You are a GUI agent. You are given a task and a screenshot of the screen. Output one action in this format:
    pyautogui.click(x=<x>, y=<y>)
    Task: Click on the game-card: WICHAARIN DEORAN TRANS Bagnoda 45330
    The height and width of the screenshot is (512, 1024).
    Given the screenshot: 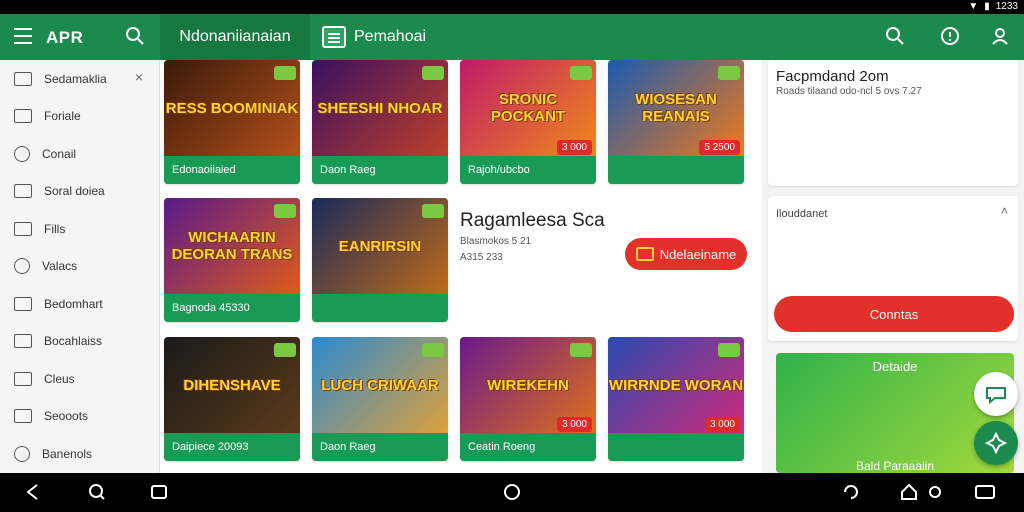 What is the action you would take?
    pyautogui.click(x=232, y=260)
    